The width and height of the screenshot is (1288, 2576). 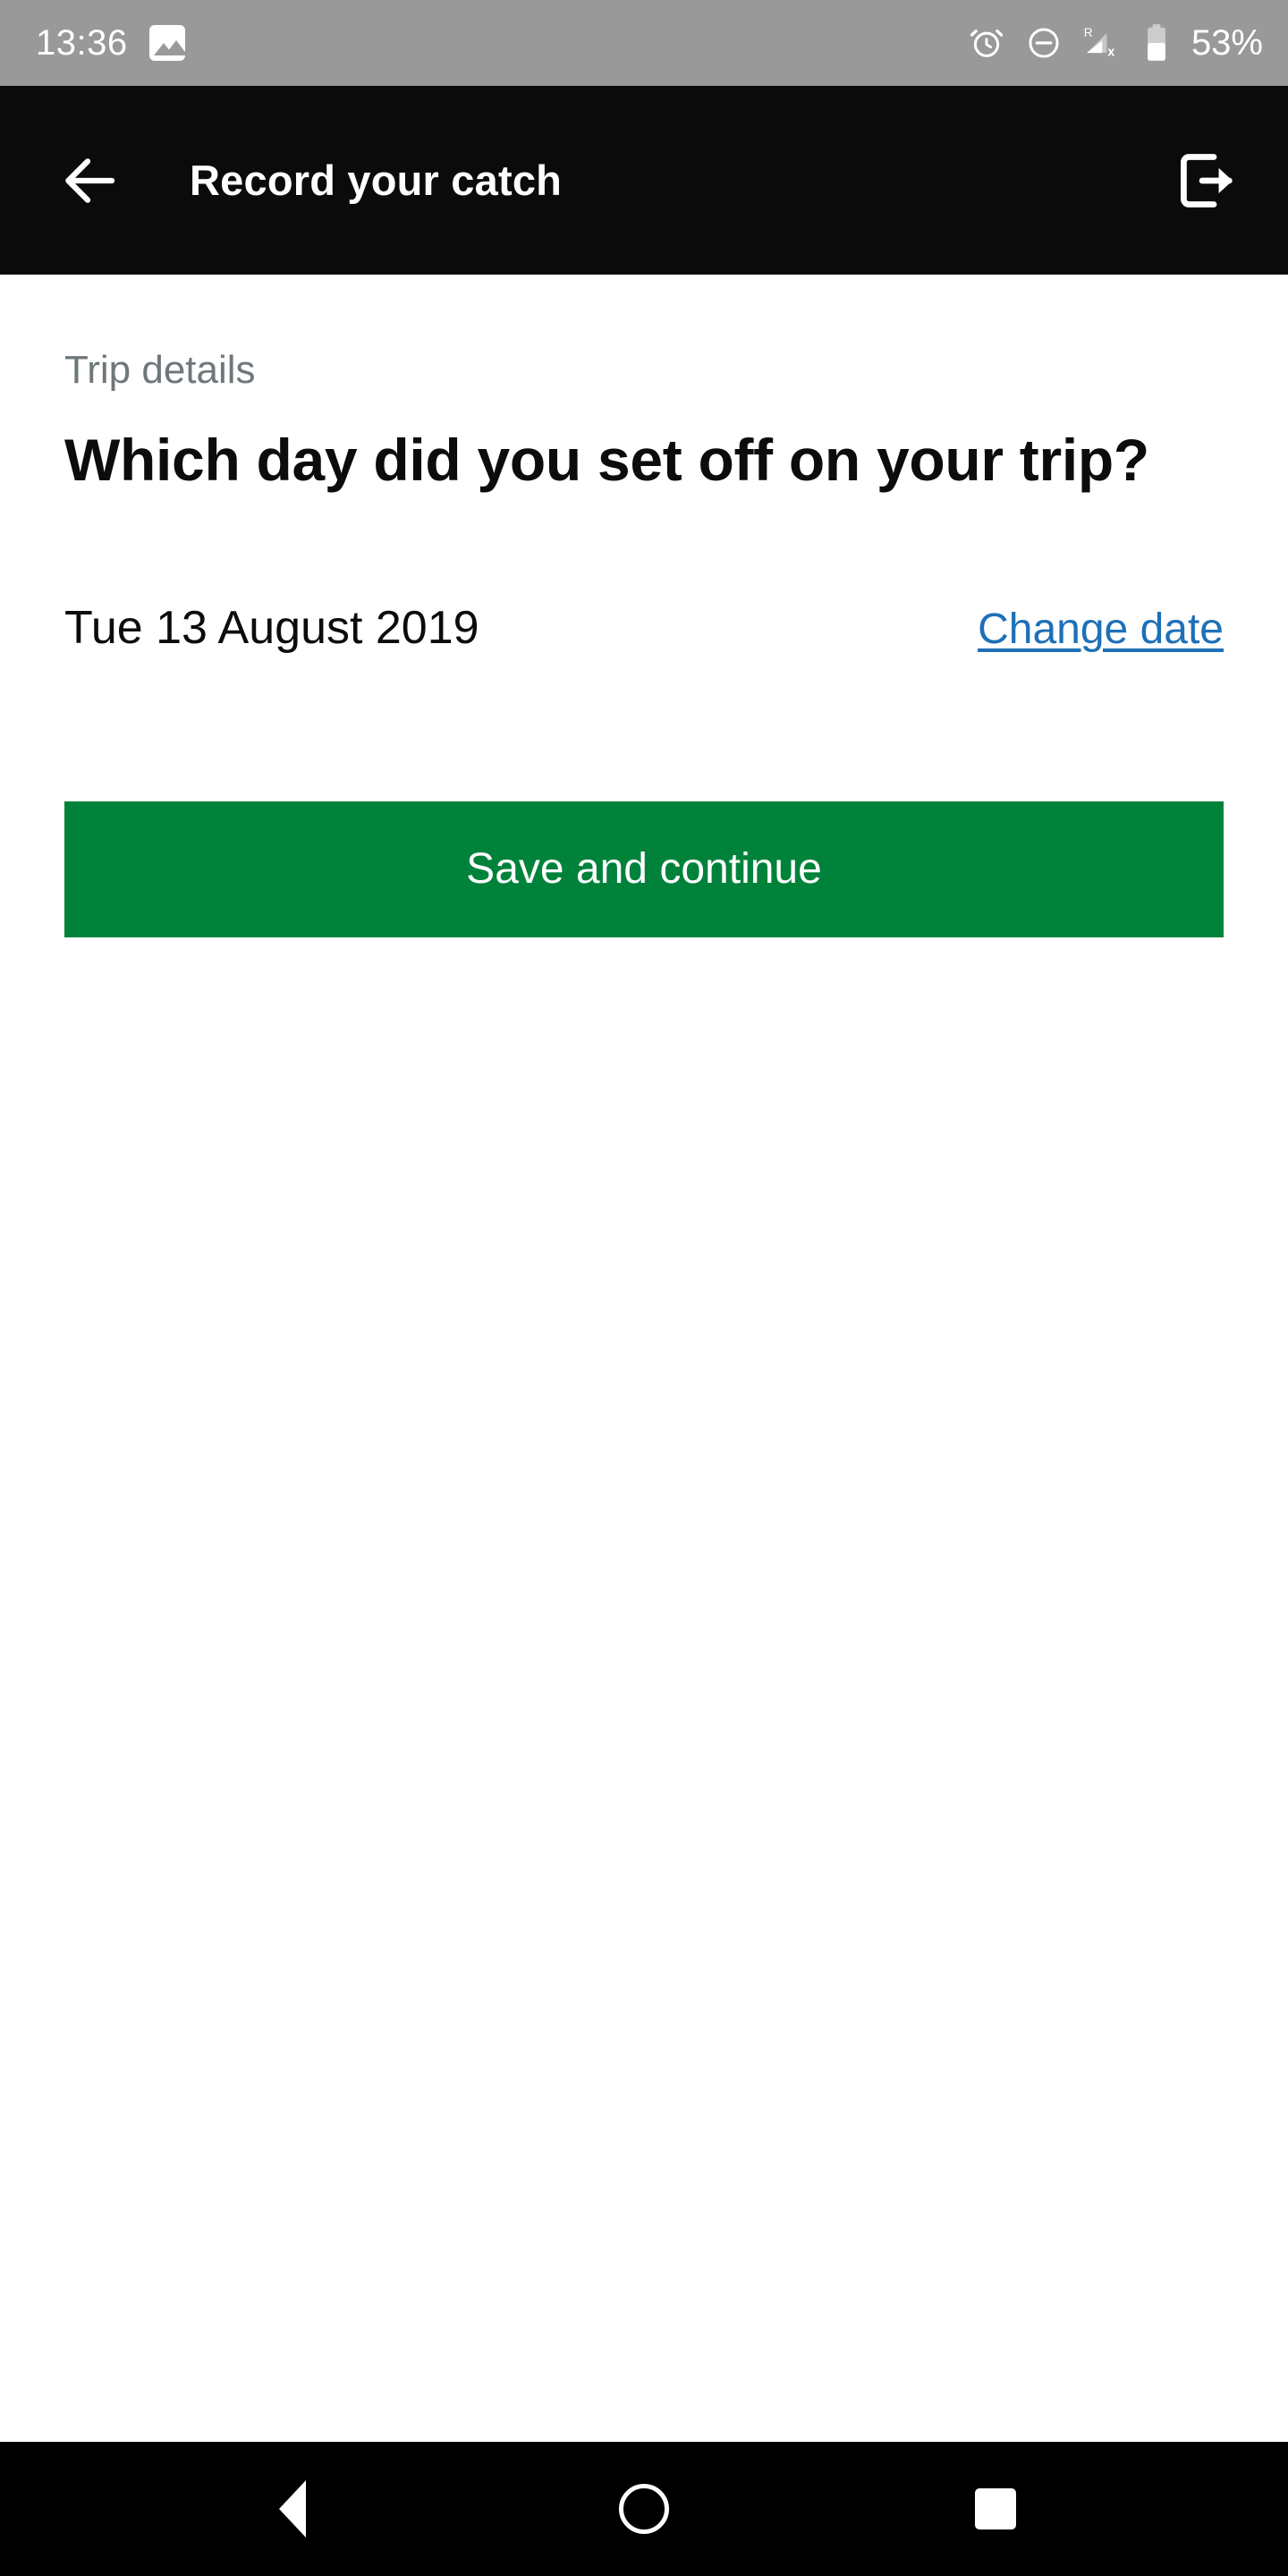 I want to click on save-and-continue-button: Save and continue, so click(x=644, y=869).